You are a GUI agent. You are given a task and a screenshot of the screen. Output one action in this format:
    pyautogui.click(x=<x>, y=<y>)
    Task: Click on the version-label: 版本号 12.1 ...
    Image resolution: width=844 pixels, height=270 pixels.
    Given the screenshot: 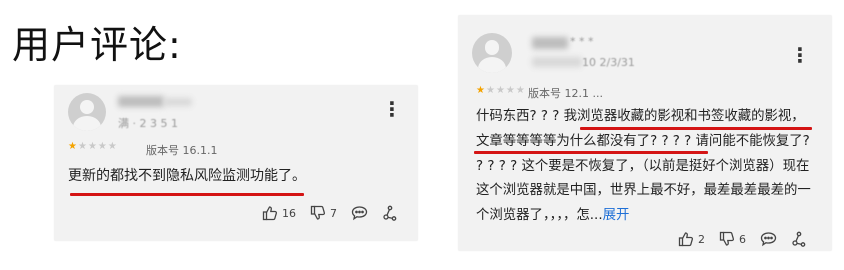 What is the action you would take?
    pyautogui.click(x=565, y=93)
    